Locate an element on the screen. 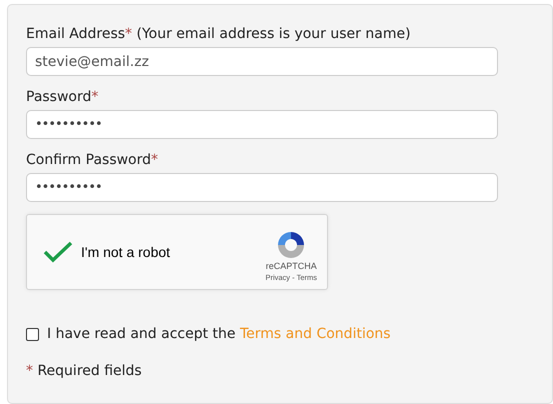 This screenshot has width=553, height=404. required-note: Required fields is located at coordinates (89, 371).